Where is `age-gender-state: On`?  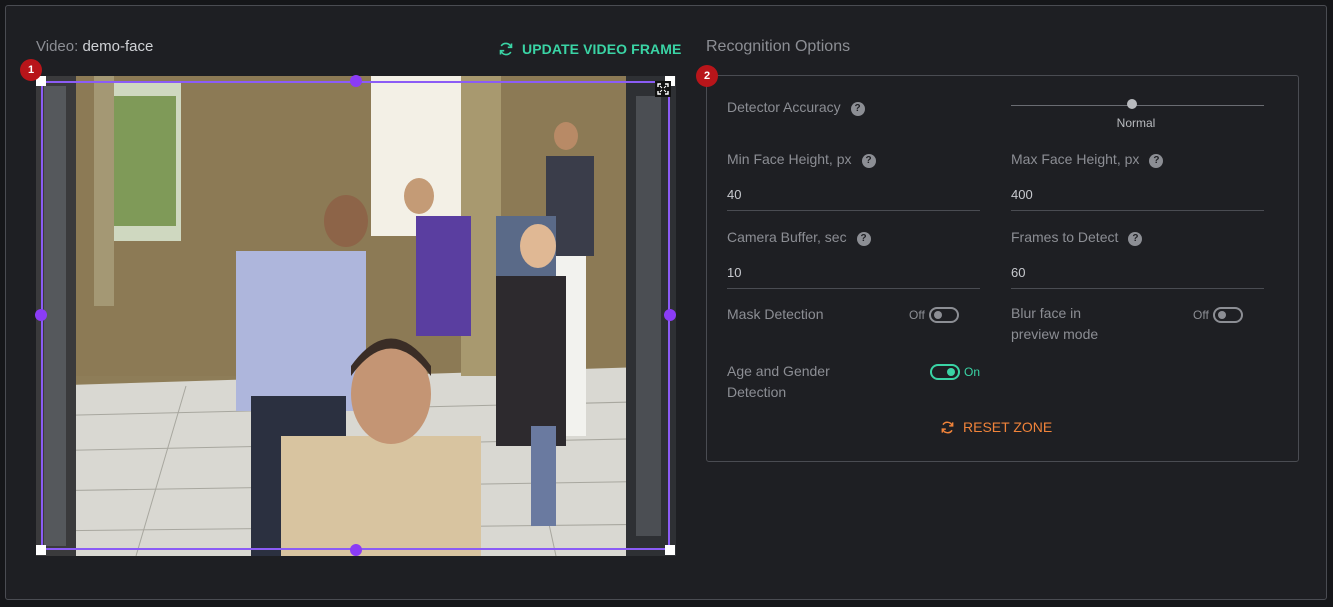 age-gender-state: On is located at coordinates (972, 372).